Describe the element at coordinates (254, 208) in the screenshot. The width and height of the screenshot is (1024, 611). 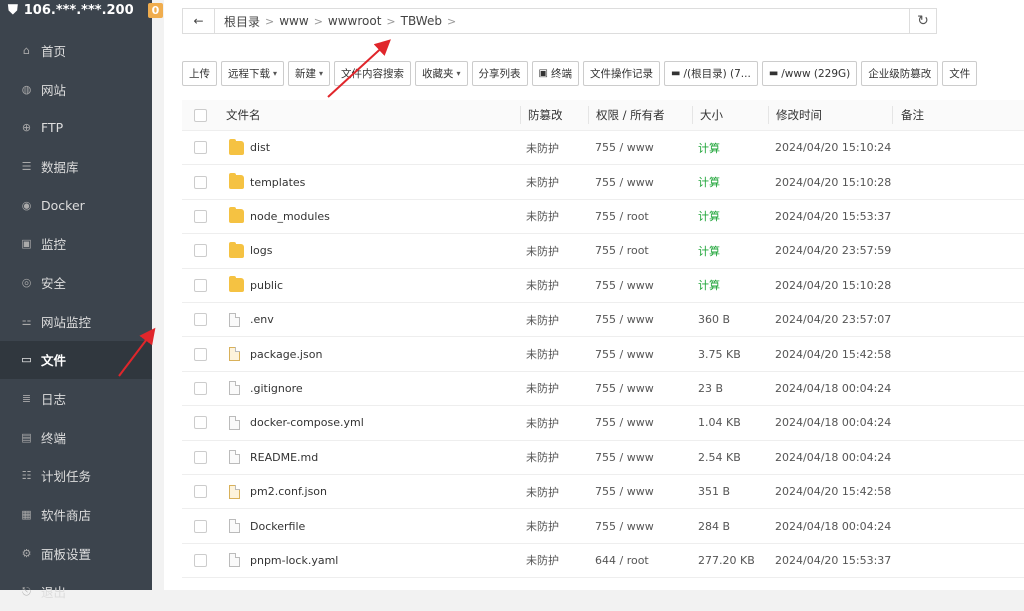
I see `annotation-arrows` at that location.